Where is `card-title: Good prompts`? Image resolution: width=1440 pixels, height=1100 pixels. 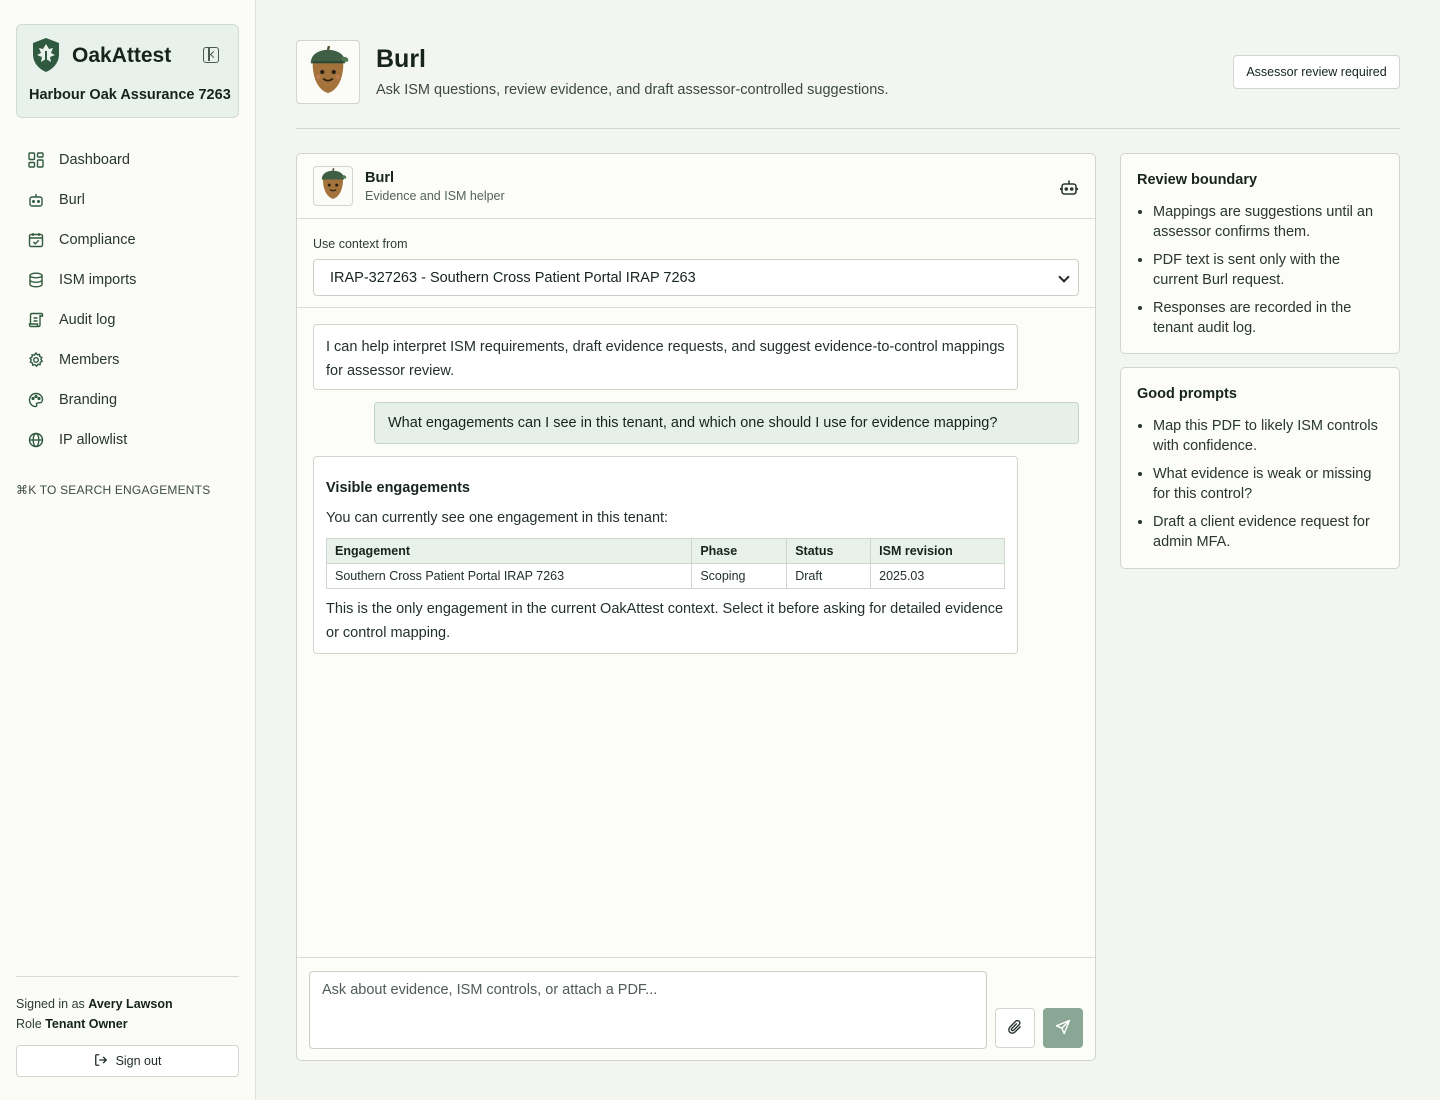
card-title: Good prompts is located at coordinates (1187, 394).